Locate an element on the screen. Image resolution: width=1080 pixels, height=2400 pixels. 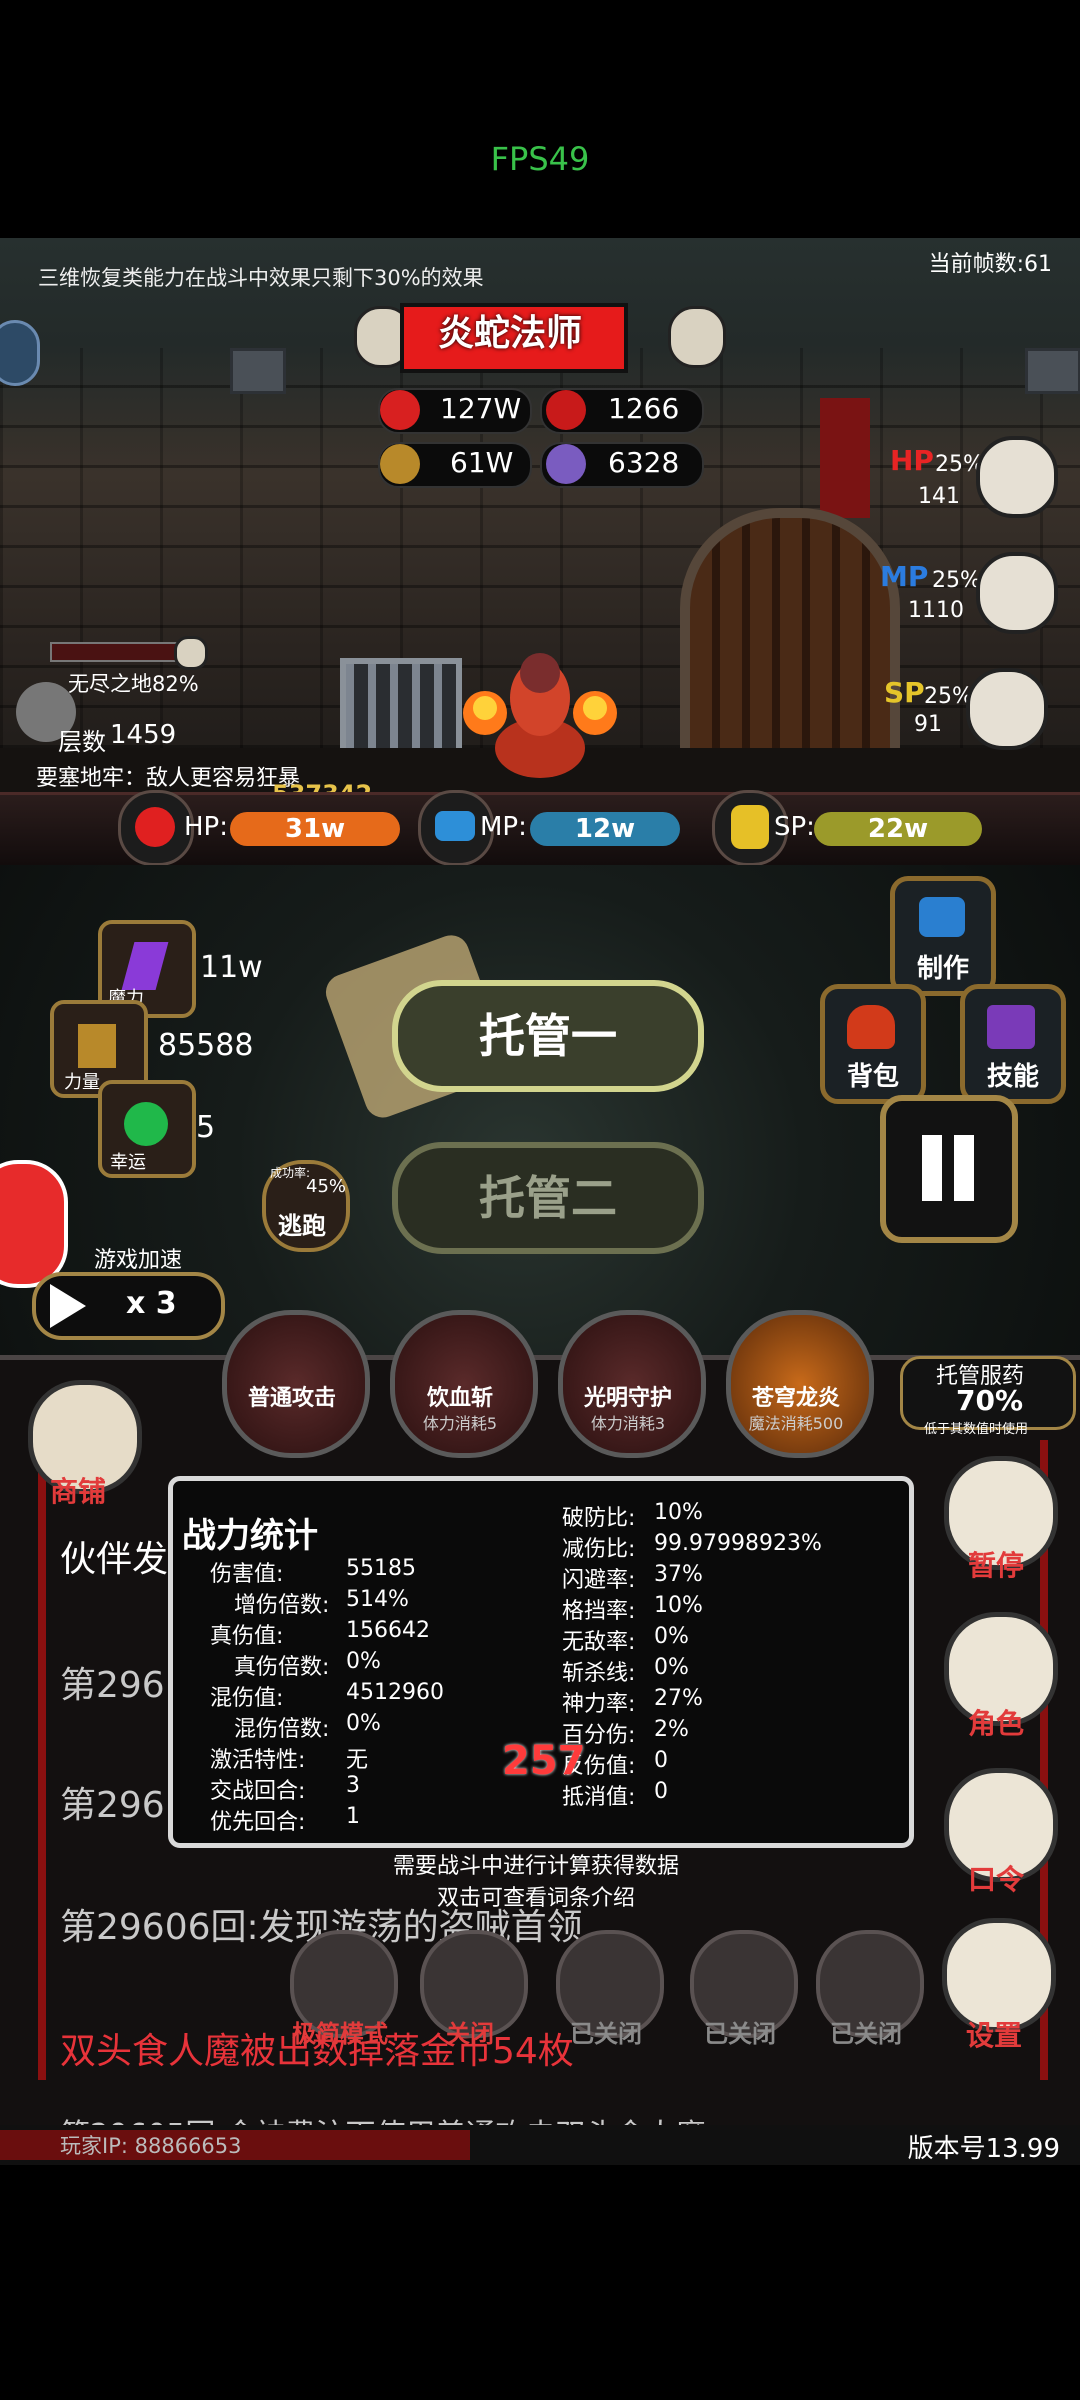
auto-potion-value: 70% is located at coordinates (990, 1400).